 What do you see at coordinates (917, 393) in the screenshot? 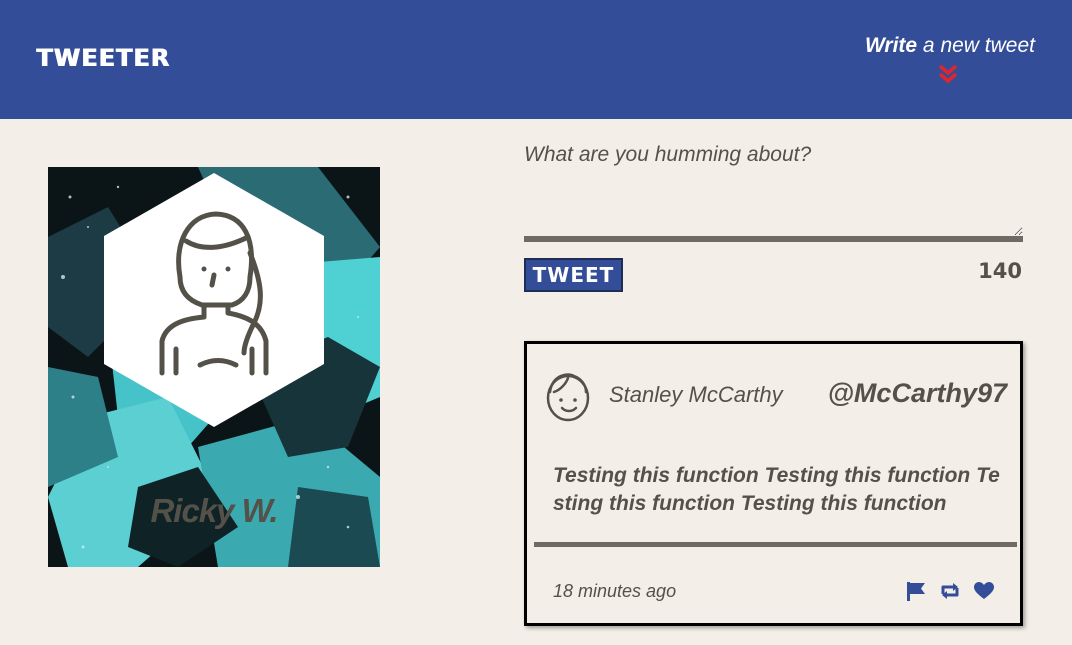
I see `tweet-author-handle: @McCarthy97` at bounding box center [917, 393].